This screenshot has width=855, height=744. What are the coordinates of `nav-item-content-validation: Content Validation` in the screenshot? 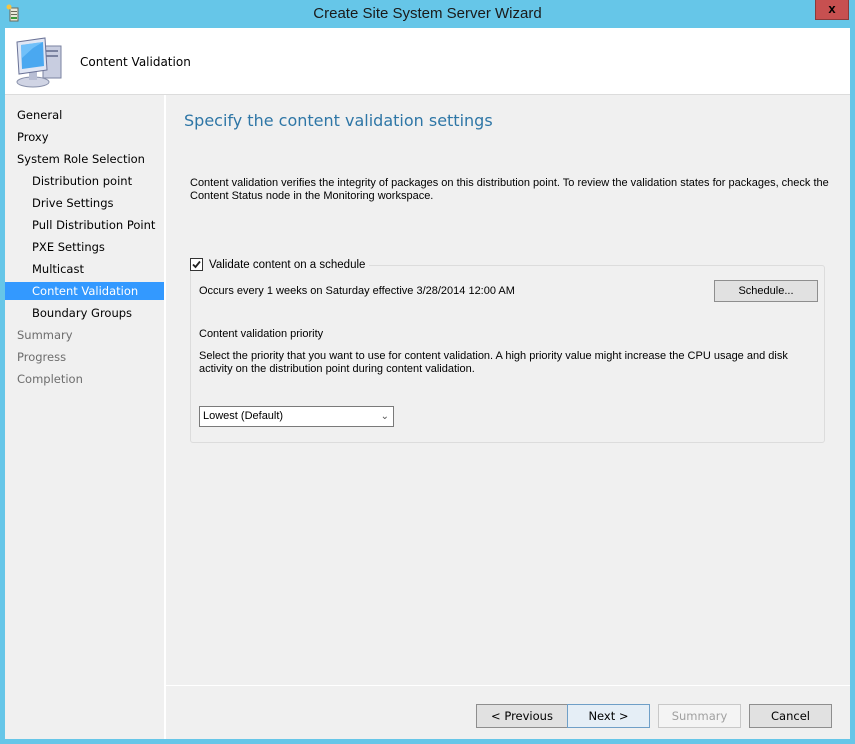 It's located at (84, 291).